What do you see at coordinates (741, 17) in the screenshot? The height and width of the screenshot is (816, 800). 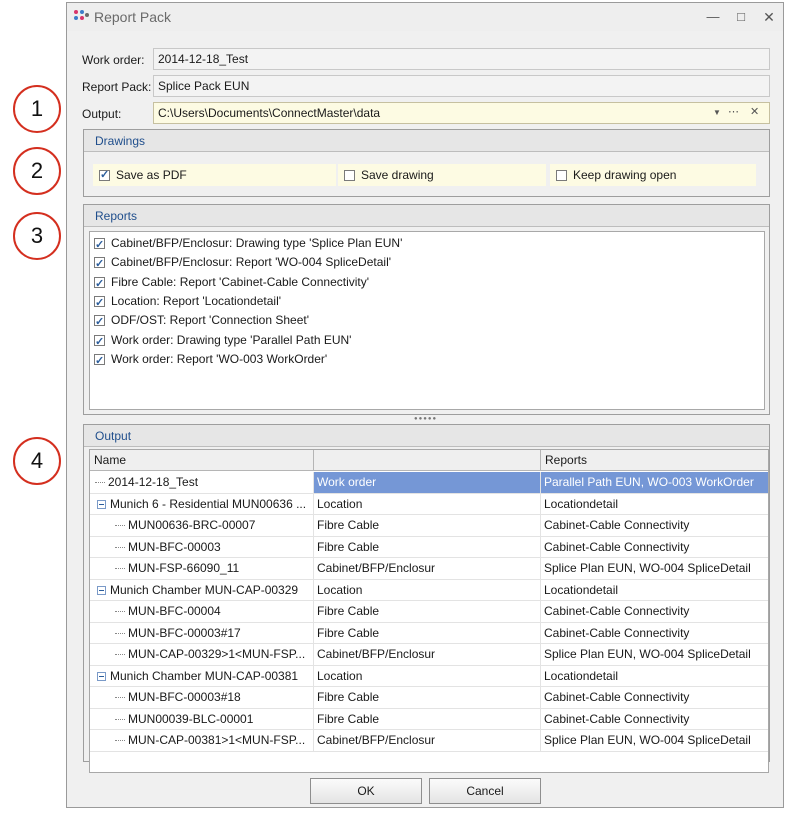 I see `maximize-icon: □` at bounding box center [741, 17].